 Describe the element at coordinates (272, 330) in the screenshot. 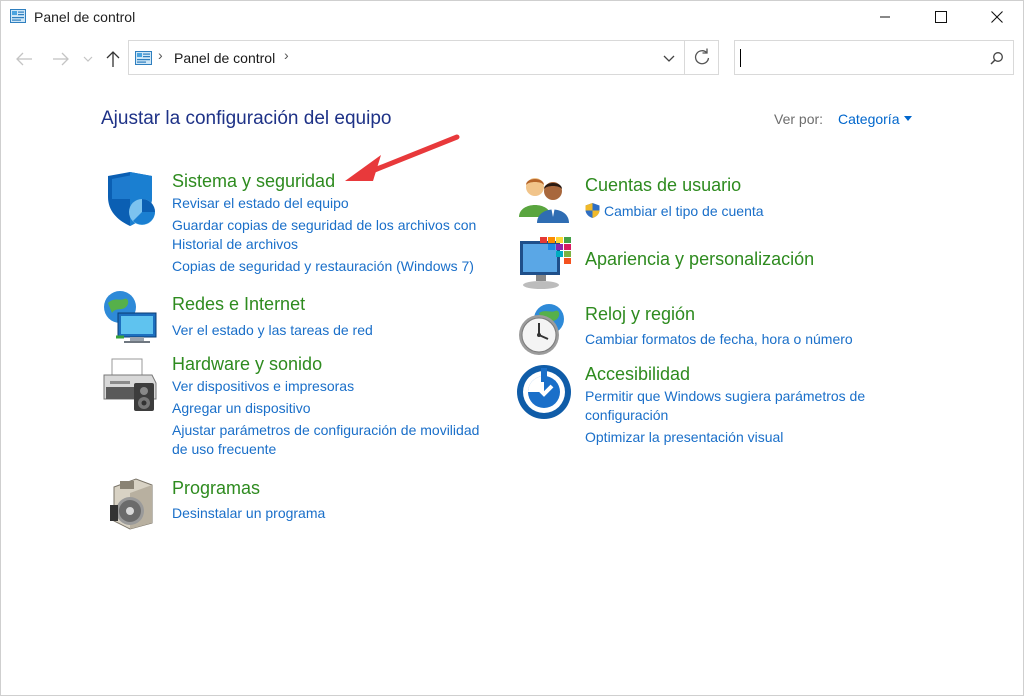

I see `link-network-status: Ver el estado y las tareas de red` at that location.